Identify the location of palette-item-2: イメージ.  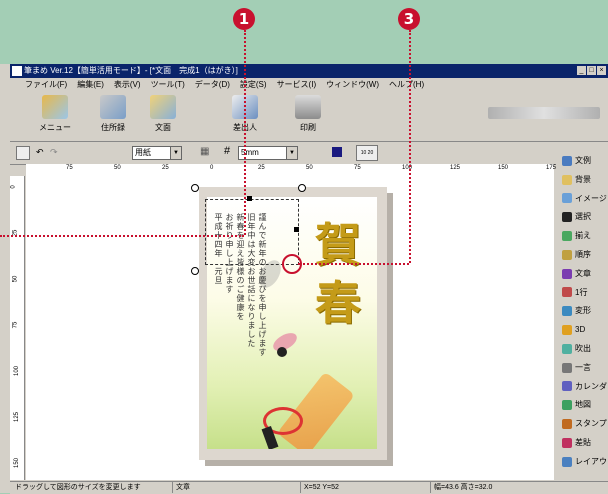
(583, 199).